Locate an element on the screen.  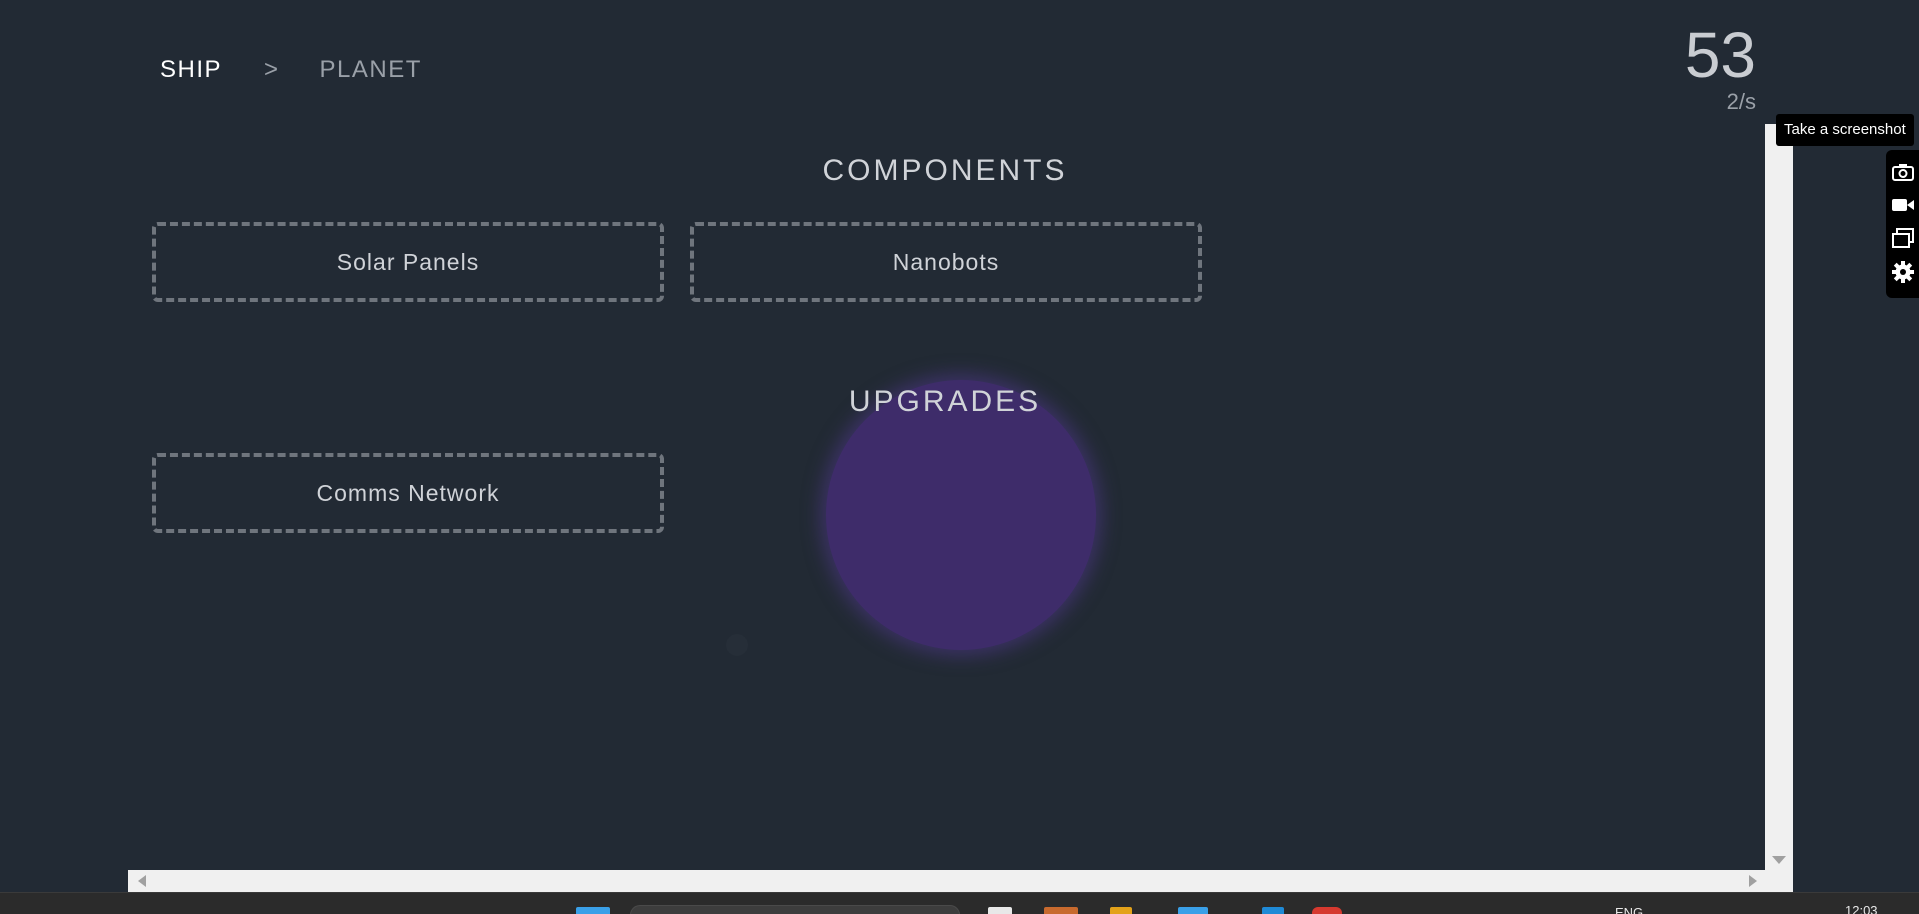
scroll-down-arrow-icon is located at coordinates (1779, 860).